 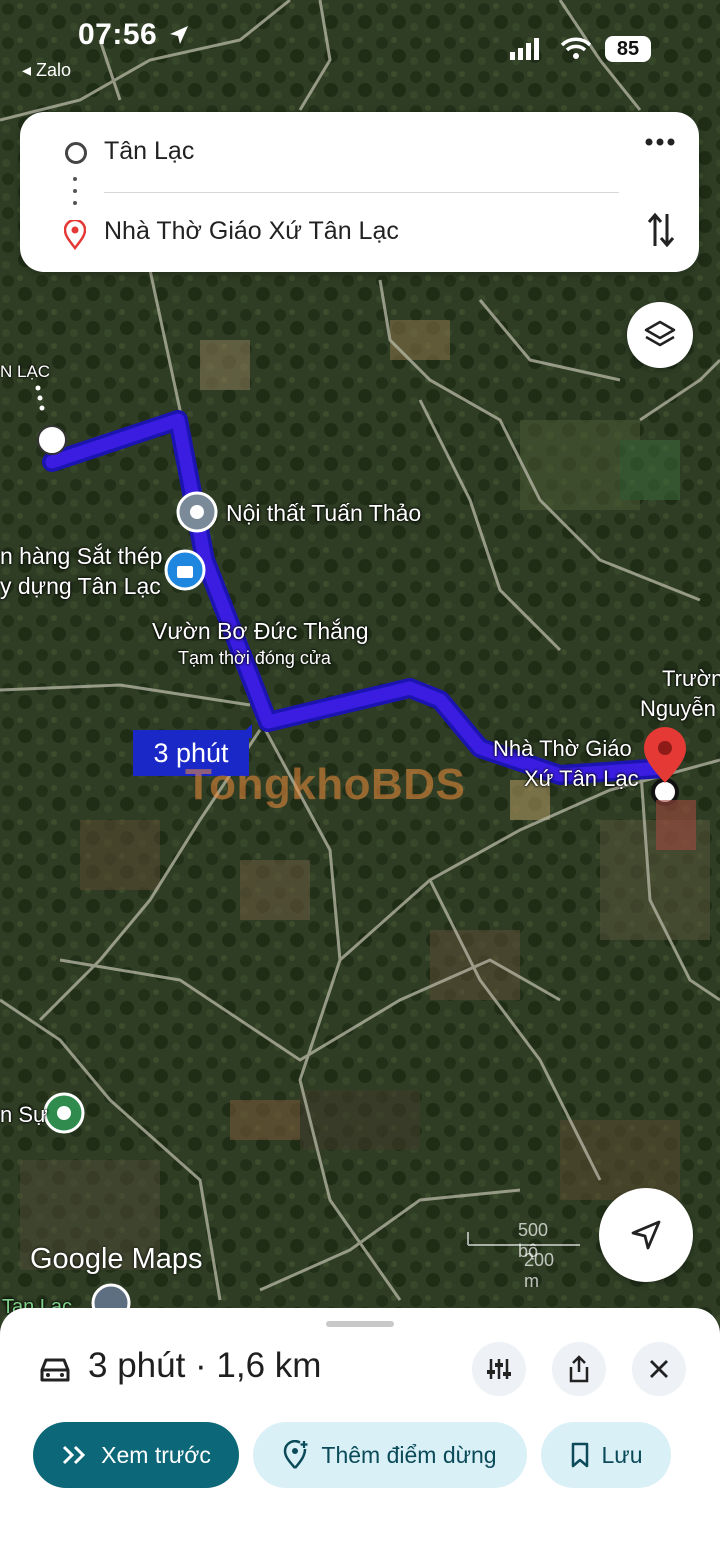 I want to click on drag-handle, so click(x=360, y=1324).